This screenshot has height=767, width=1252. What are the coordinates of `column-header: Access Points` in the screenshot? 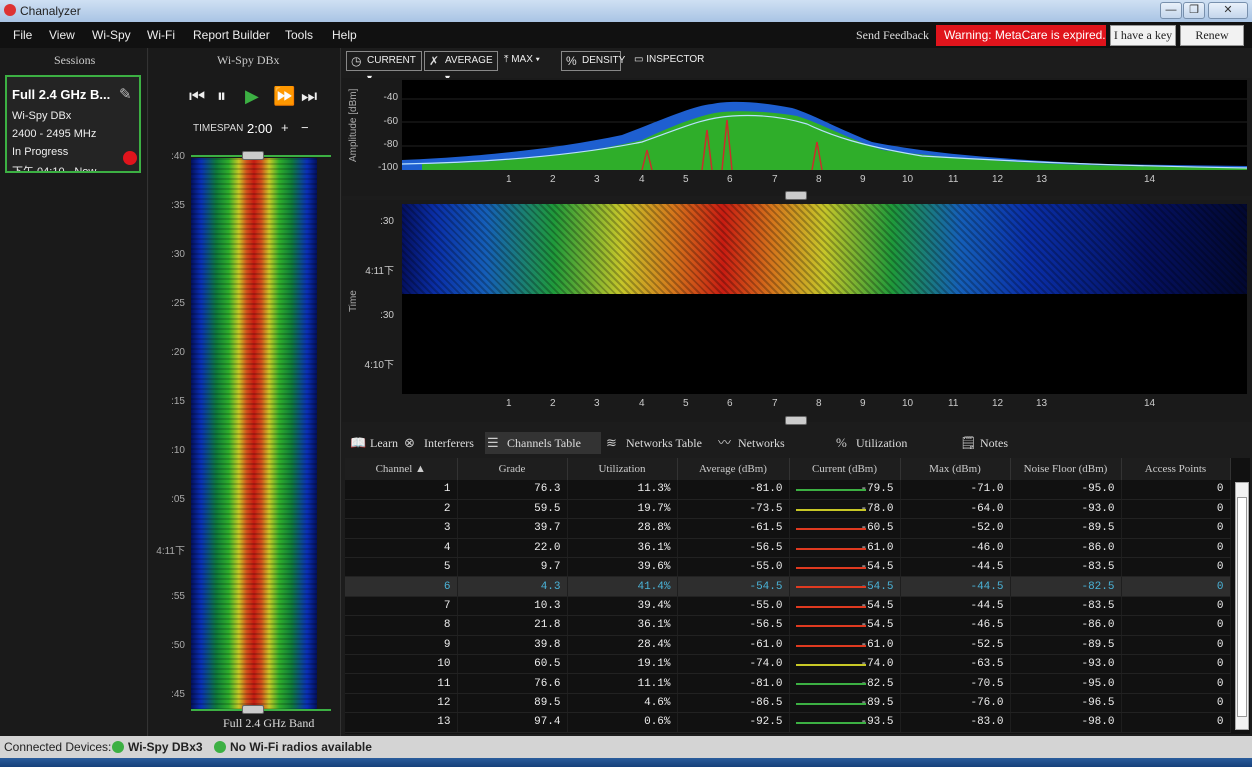 It's located at (1176, 469).